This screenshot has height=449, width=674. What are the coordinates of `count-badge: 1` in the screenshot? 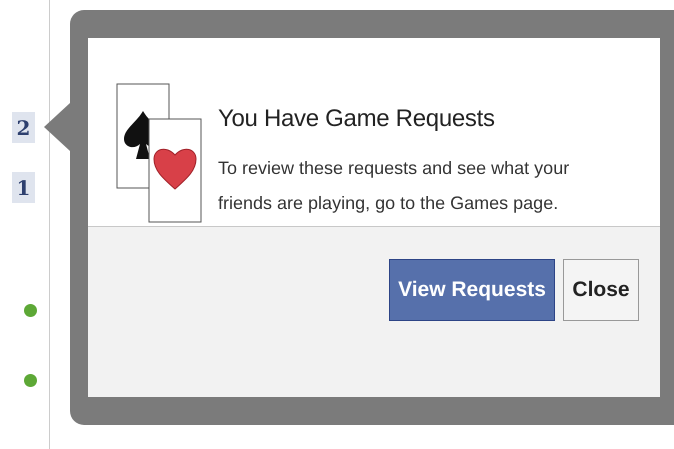 It's located at (23, 187).